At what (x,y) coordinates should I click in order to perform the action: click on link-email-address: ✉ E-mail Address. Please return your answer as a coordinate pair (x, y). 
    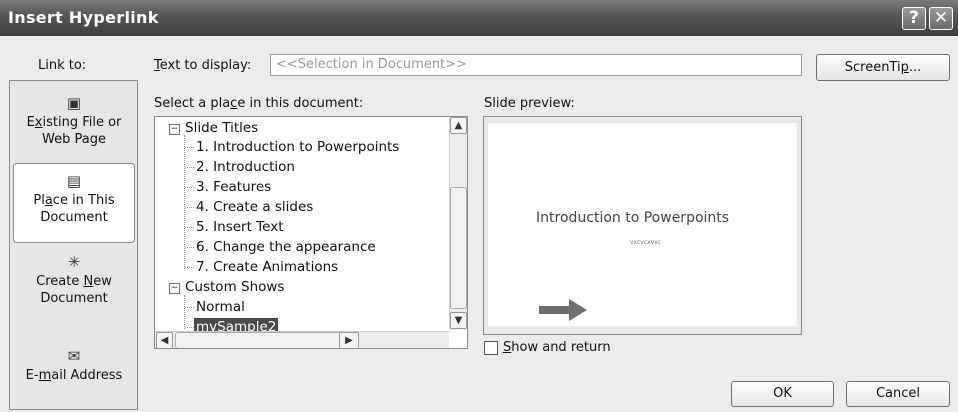
    Looking at the image, I should click on (74, 365).